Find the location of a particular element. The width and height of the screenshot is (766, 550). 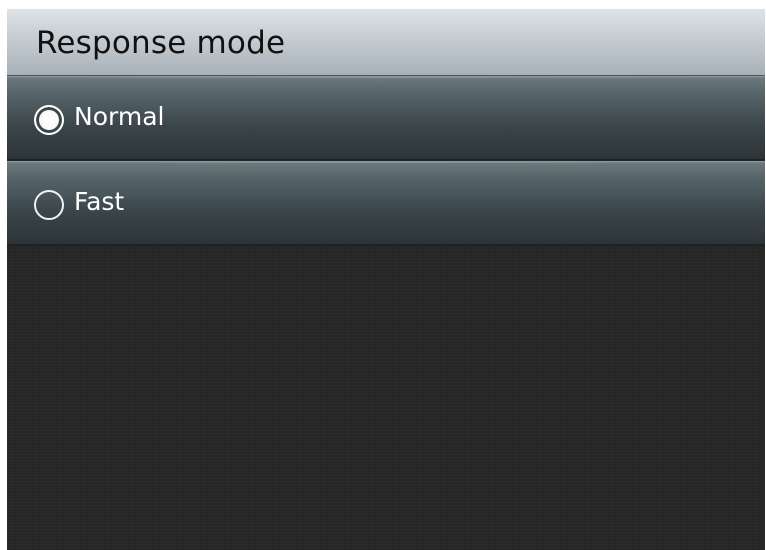

title-bar: Response mode is located at coordinates (386, 42).